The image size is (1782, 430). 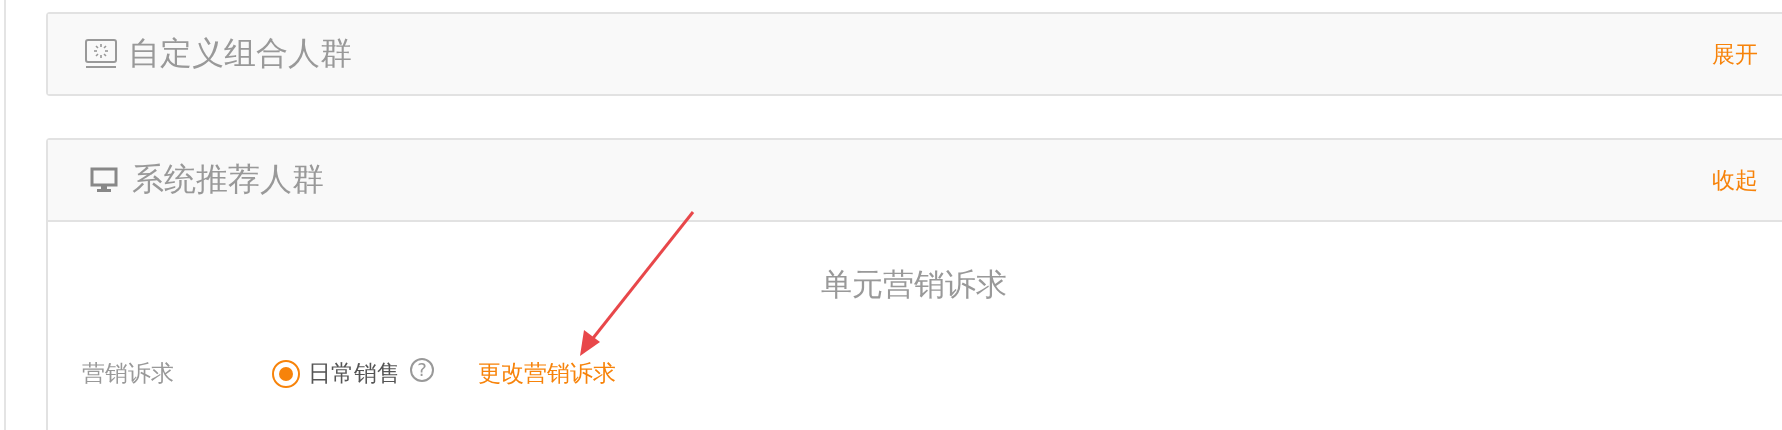 I want to click on panel-title: 自定义组合人群, so click(x=240, y=53).